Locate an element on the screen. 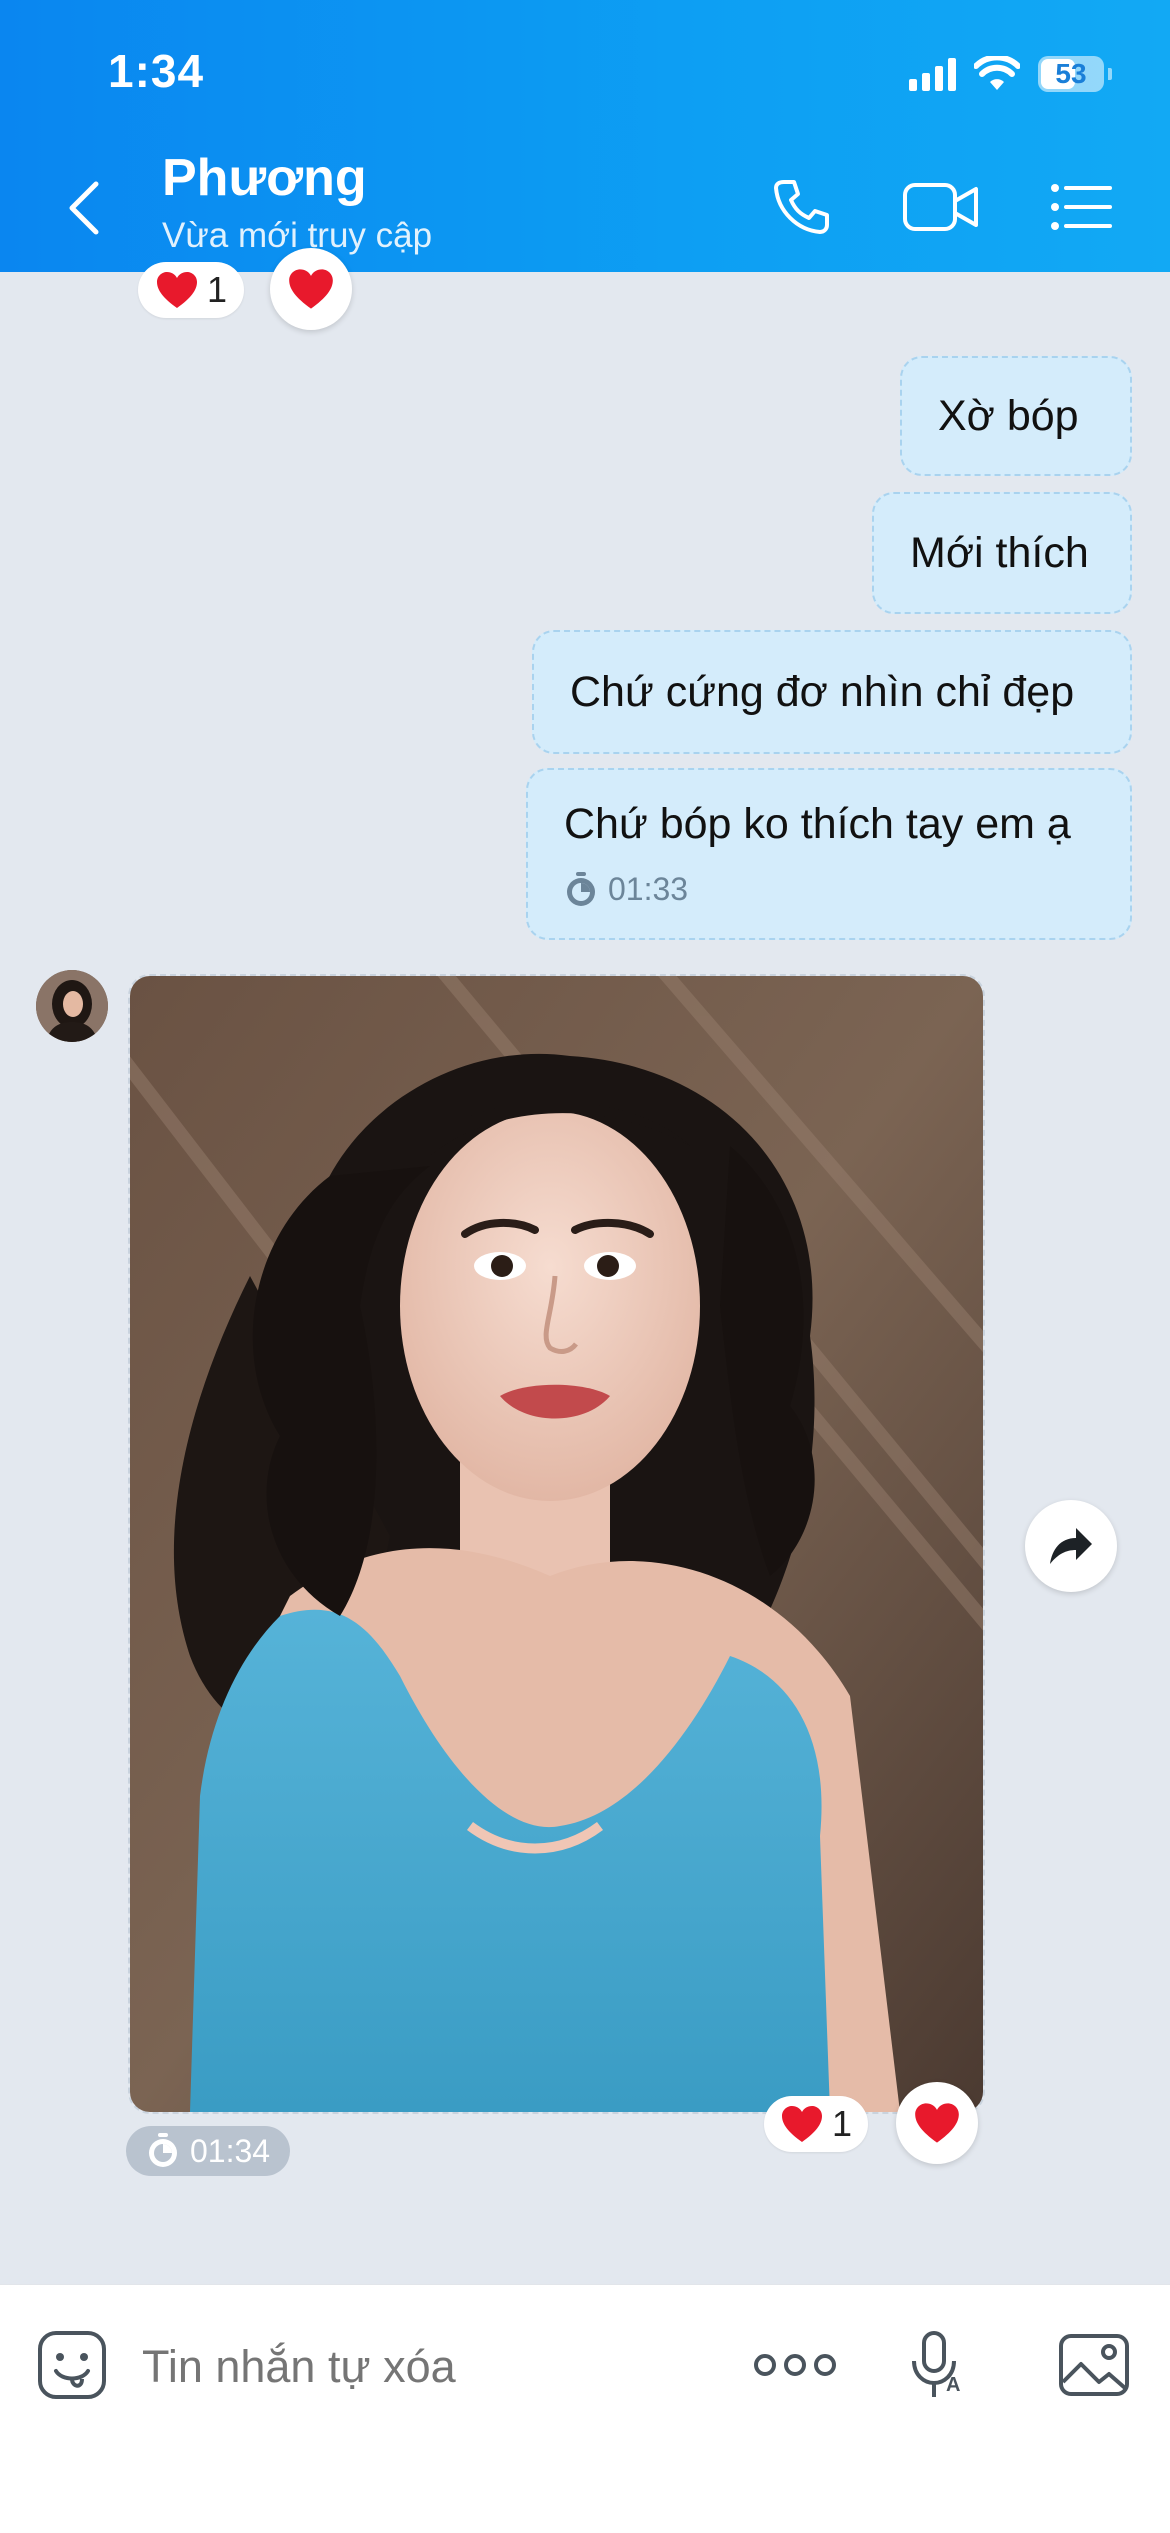 The image size is (1170, 2533). chevron-left-icon is located at coordinates (84, 208).